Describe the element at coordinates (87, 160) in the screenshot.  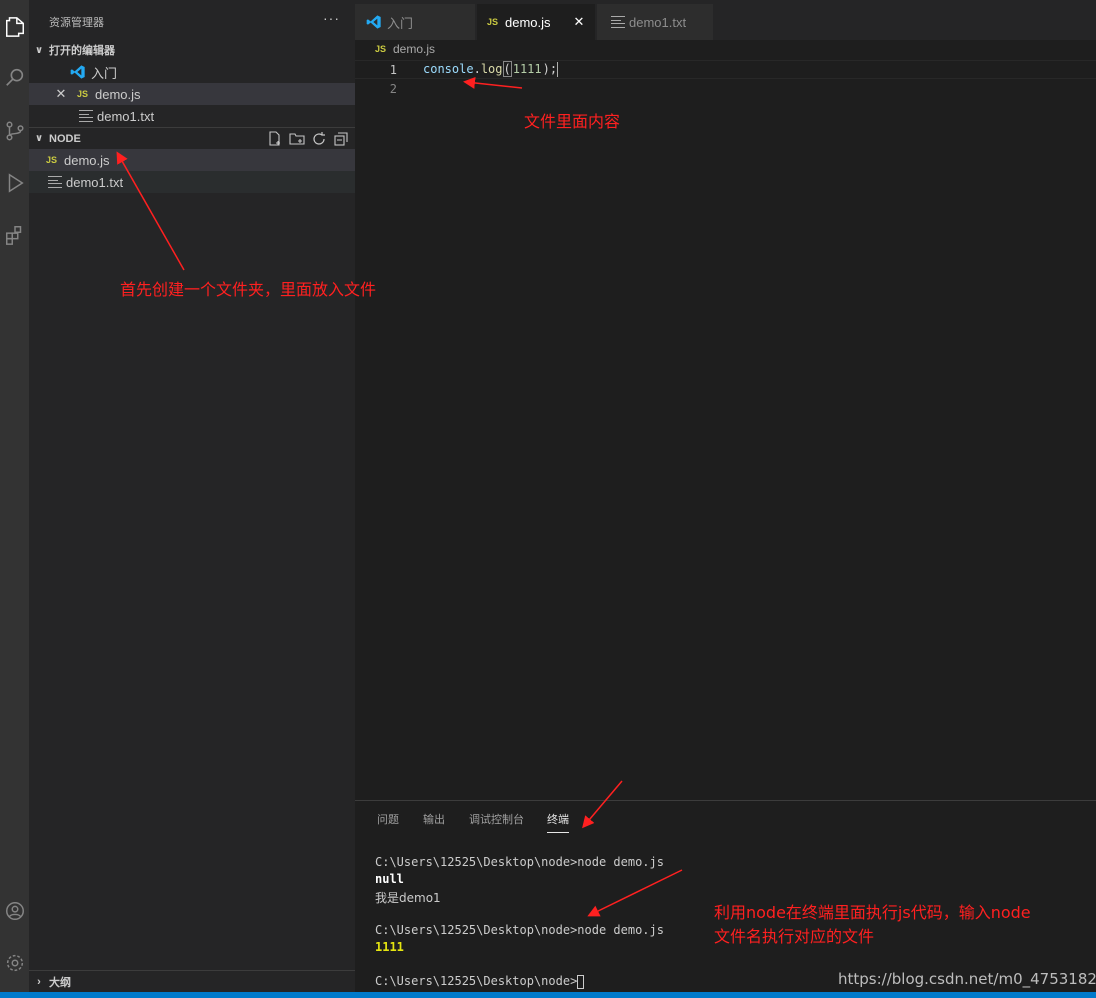
I see `file-label: demo.js` at that location.